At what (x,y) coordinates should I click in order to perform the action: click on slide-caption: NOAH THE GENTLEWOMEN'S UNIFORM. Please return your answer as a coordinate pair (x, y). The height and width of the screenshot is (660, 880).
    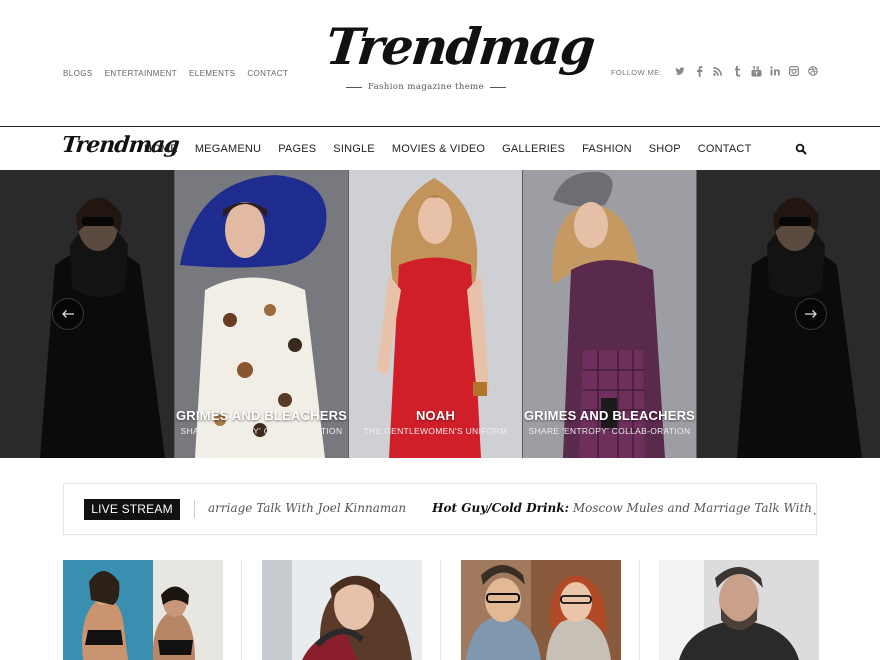
    Looking at the image, I should click on (435, 422).